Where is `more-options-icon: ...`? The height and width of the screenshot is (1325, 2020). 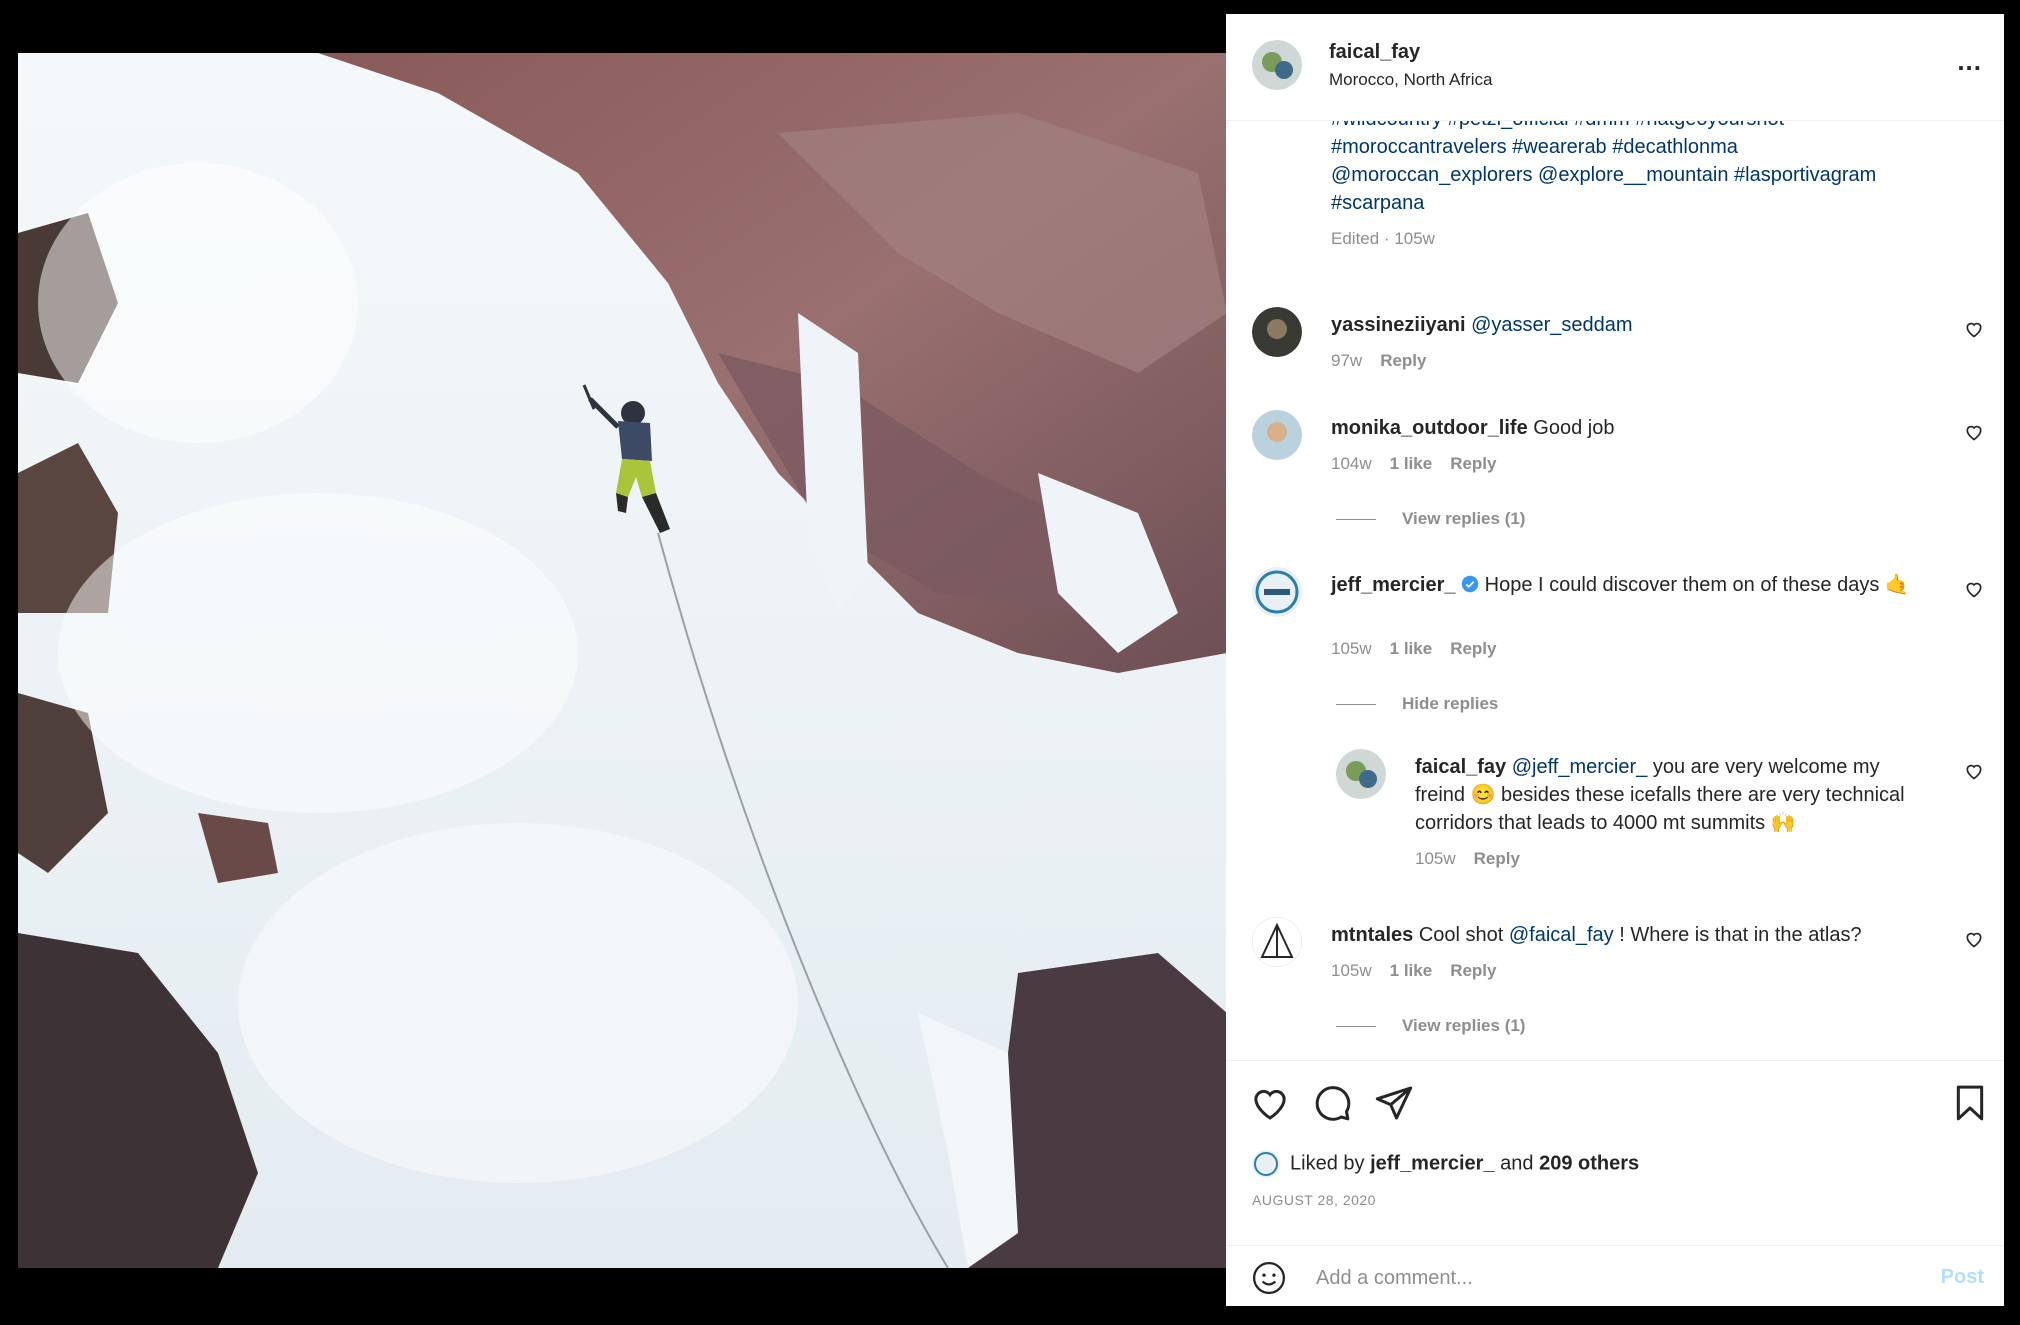
more-options-icon: ... is located at coordinates (1969, 61).